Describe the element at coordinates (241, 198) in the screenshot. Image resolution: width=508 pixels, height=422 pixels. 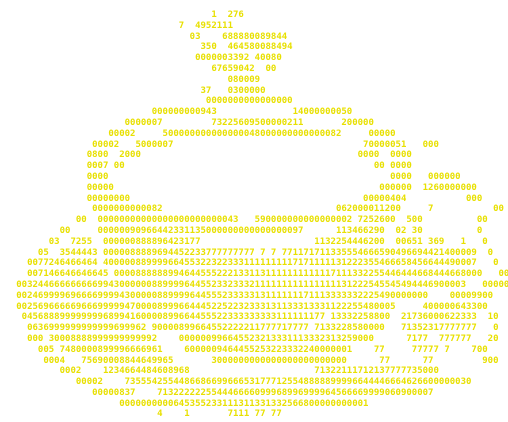
I see `ascii-art-line: 00000000 00000404 000` at that location.